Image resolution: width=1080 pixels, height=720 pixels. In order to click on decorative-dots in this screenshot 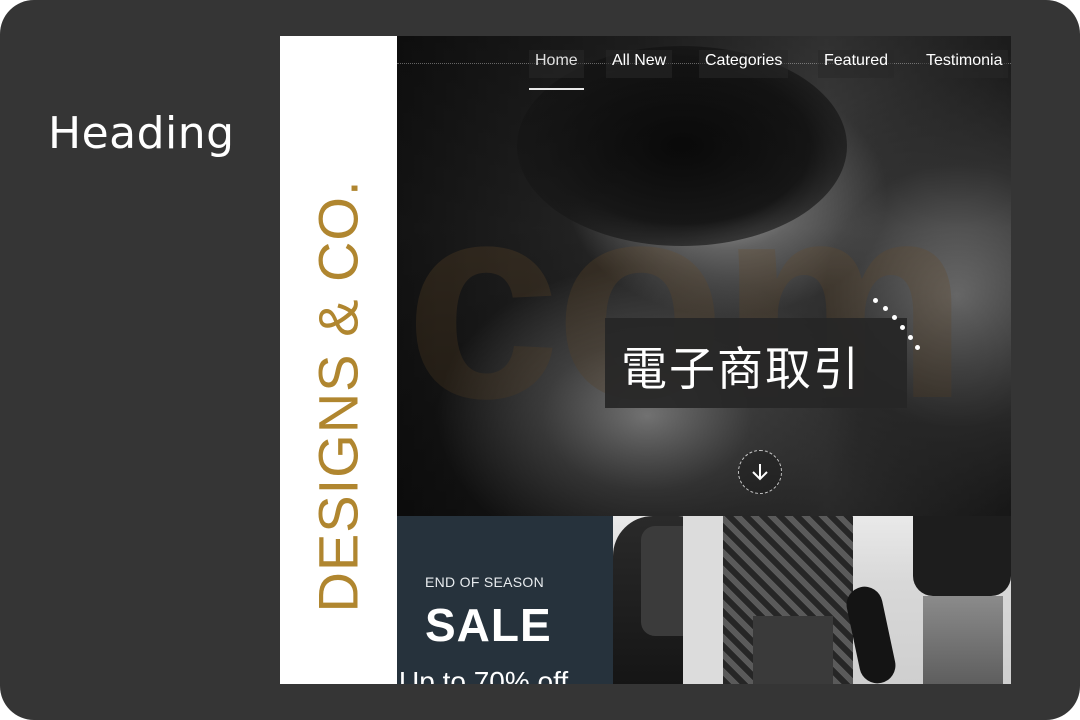, I will do `click(901, 328)`.